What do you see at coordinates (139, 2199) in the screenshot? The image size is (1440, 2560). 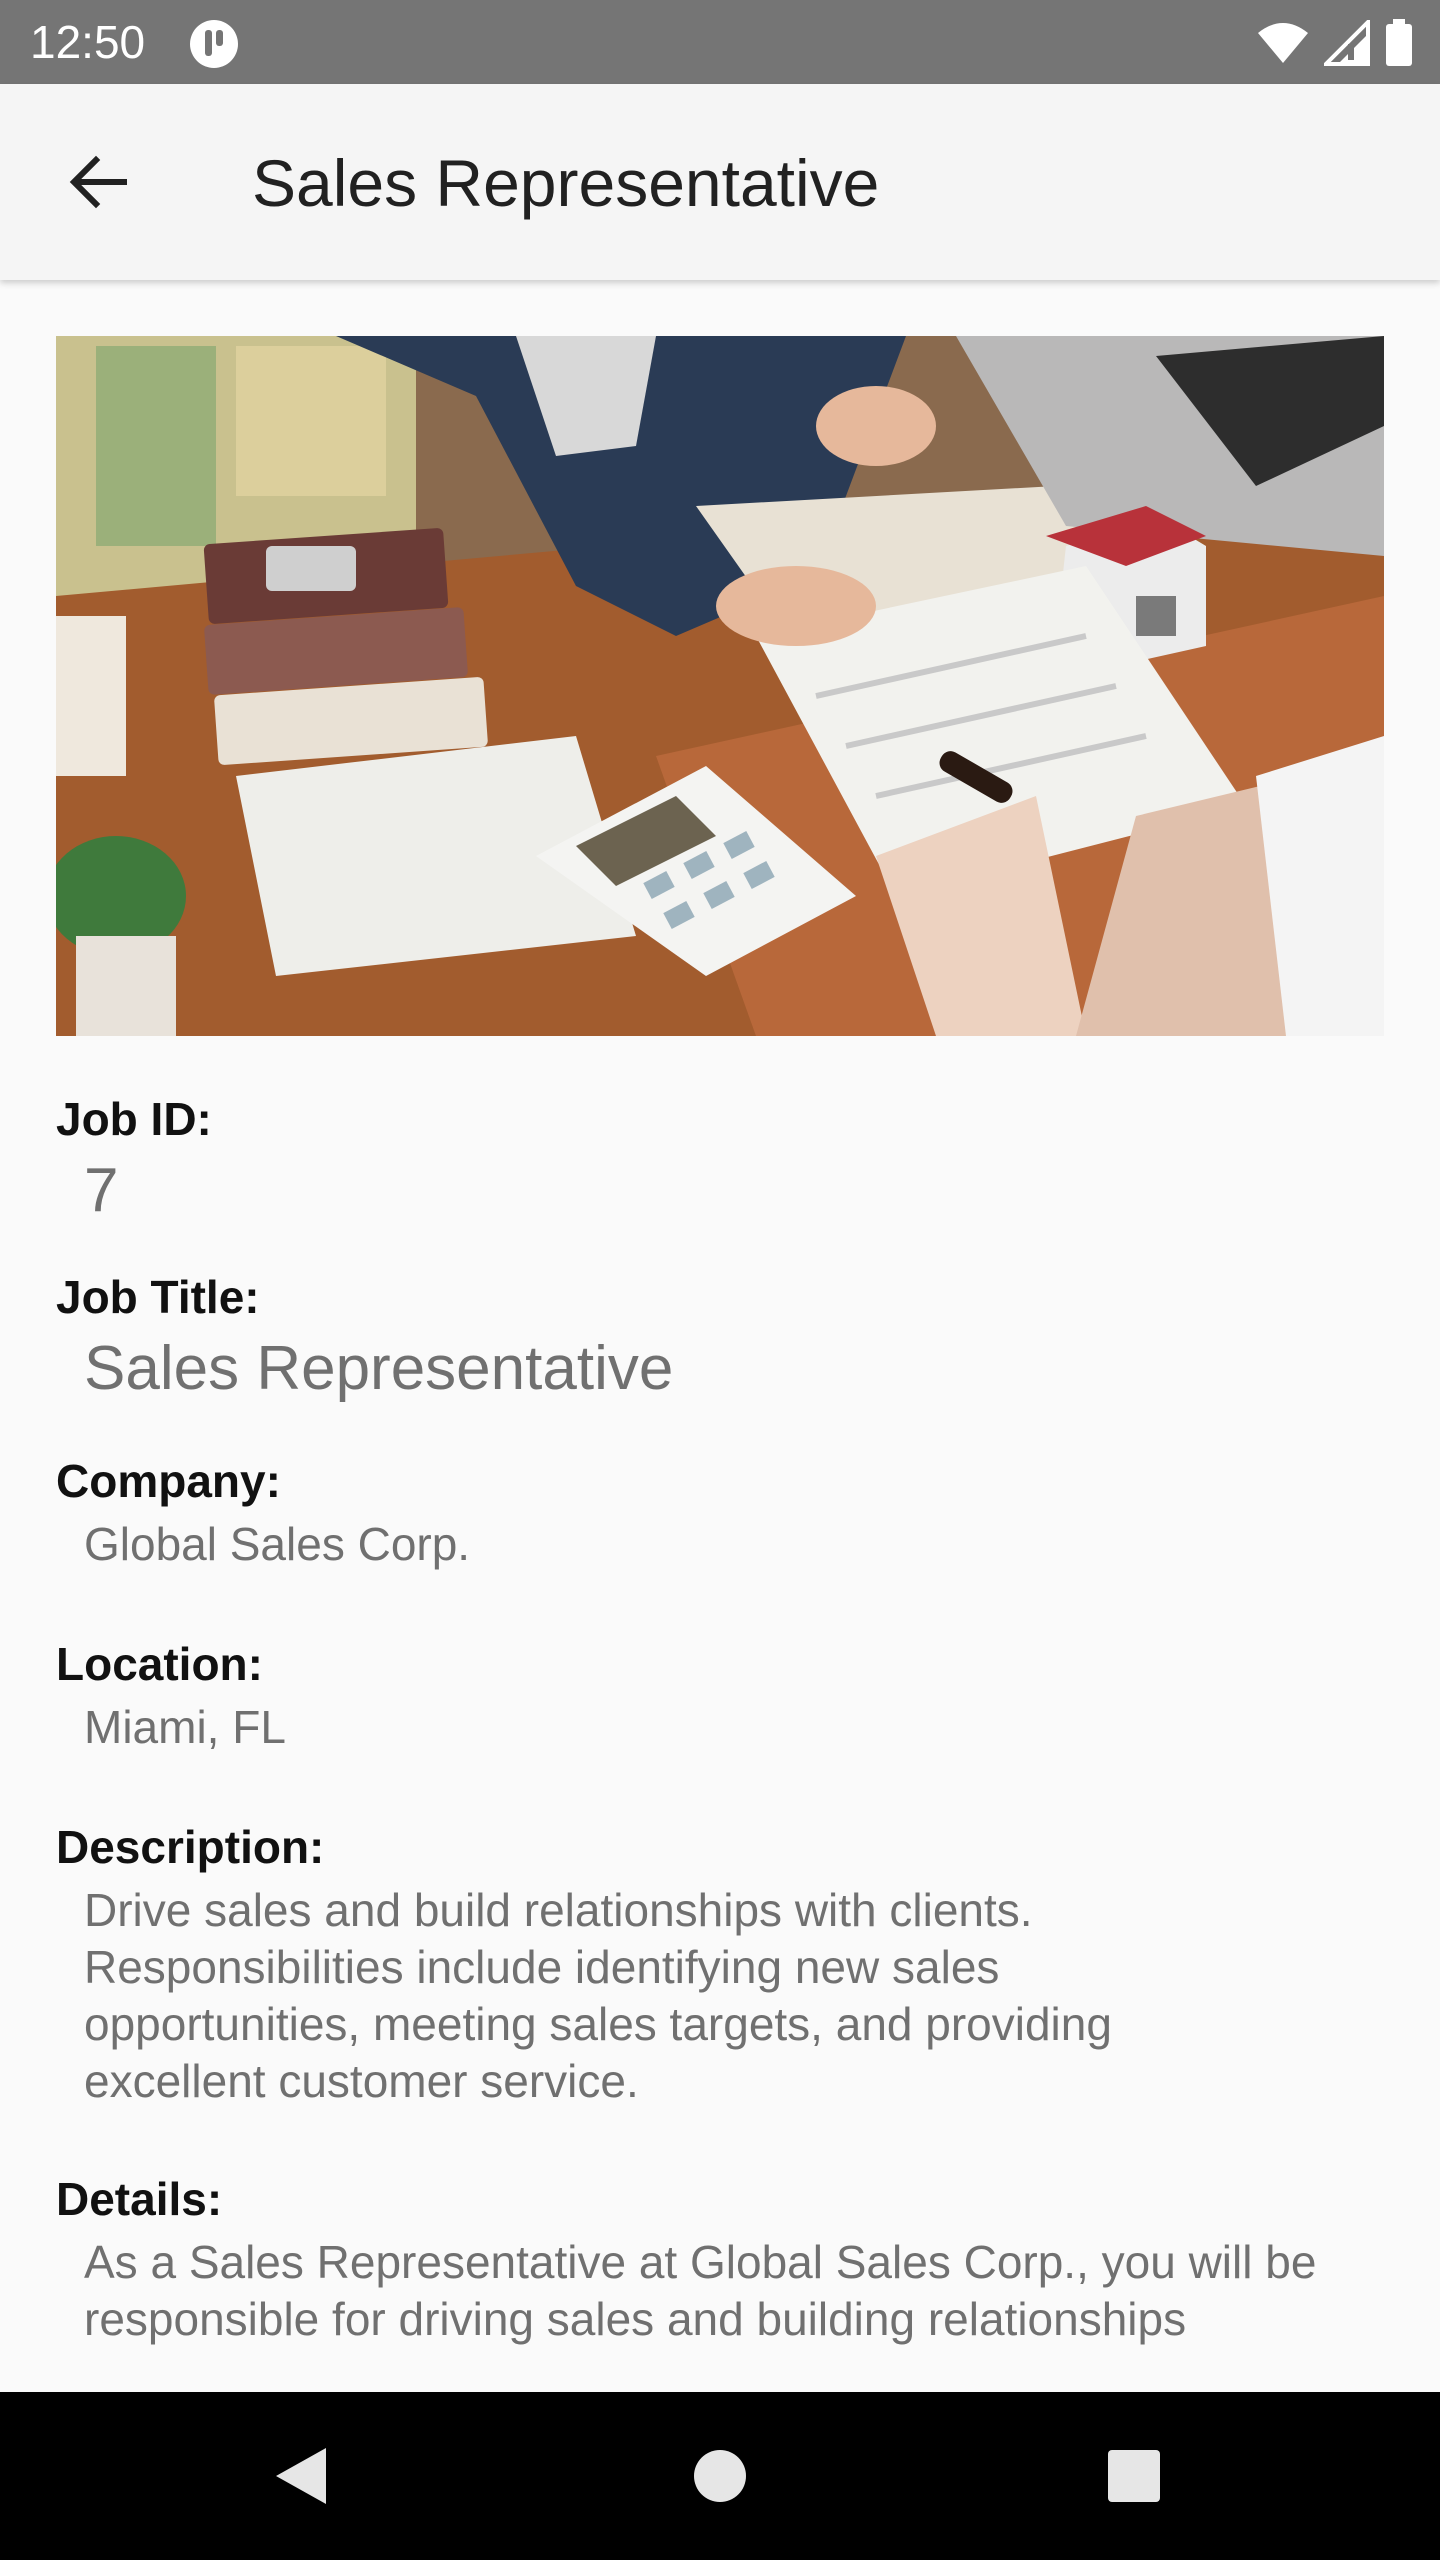 I see `details-label: Details:` at bounding box center [139, 2199].